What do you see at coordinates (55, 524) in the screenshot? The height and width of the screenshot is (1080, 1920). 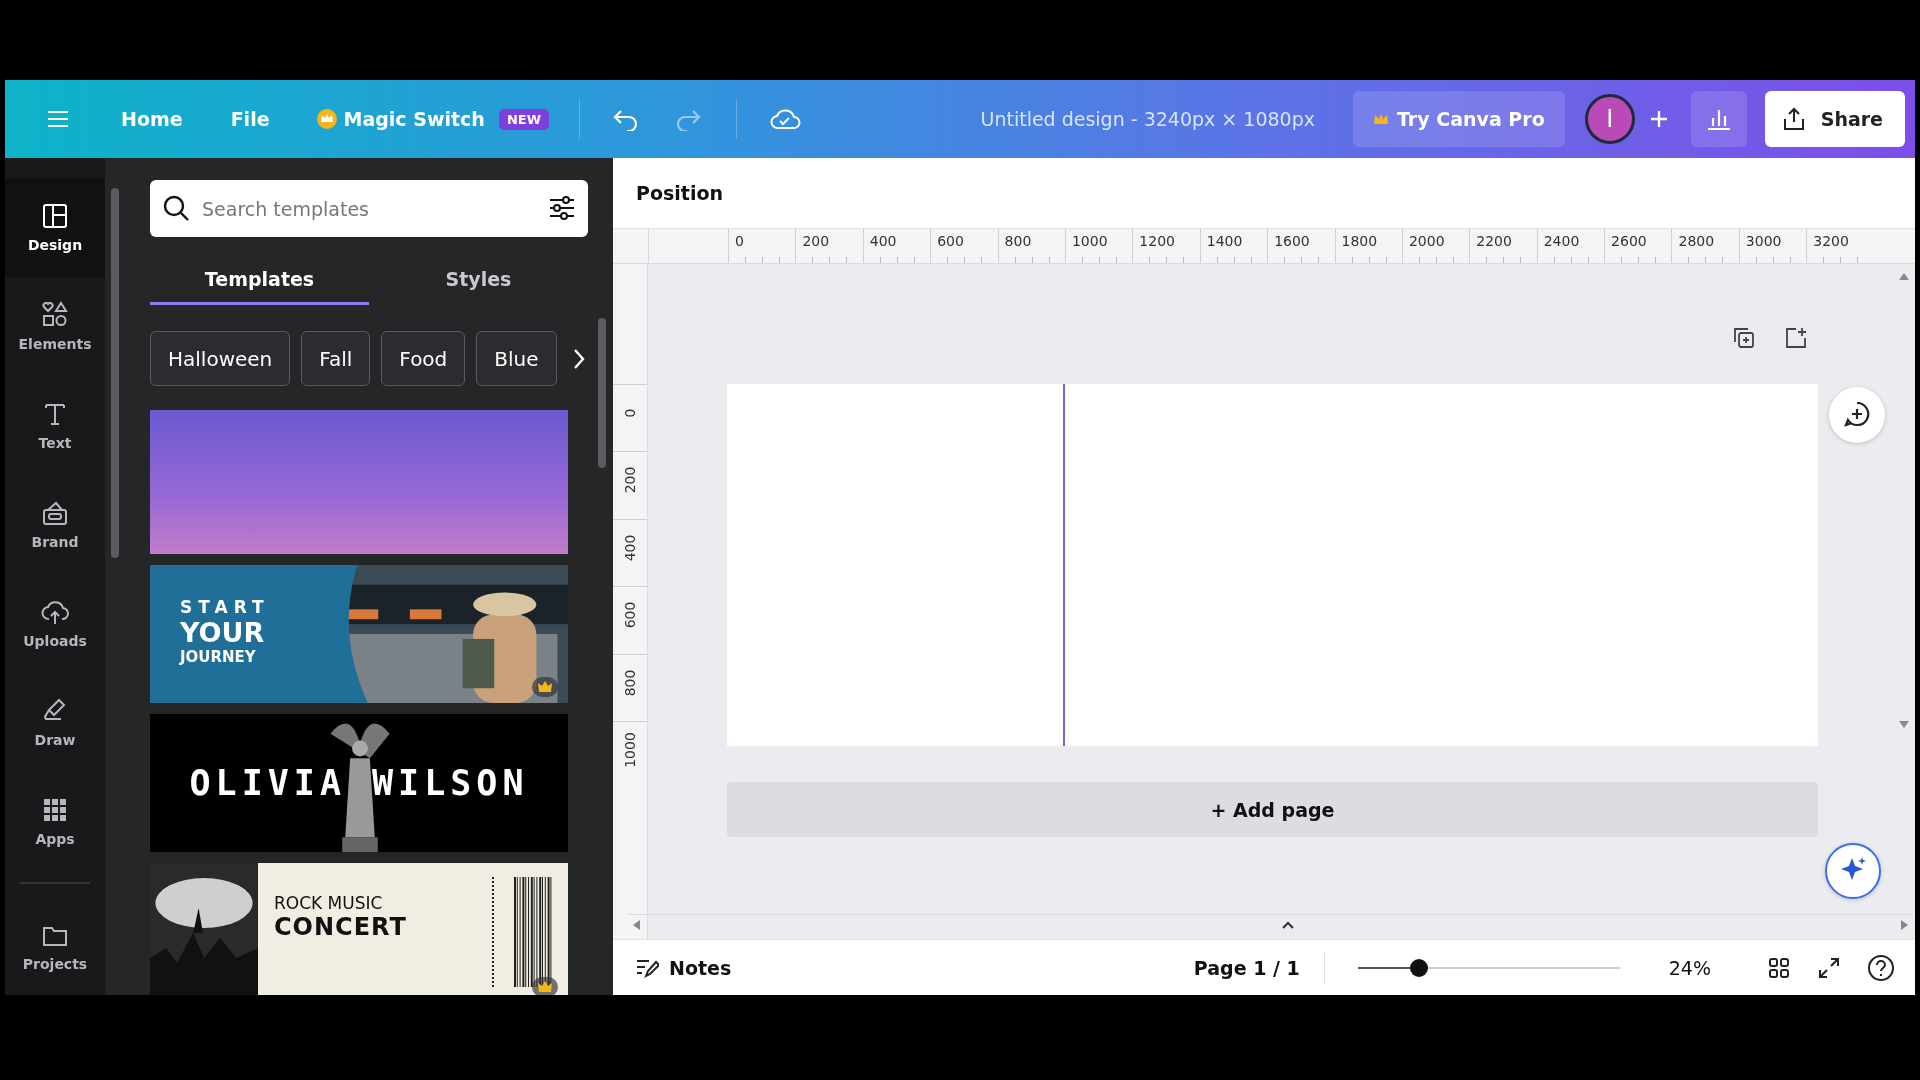 I see `rail-item: Brand` at bounding box center [55, 524].